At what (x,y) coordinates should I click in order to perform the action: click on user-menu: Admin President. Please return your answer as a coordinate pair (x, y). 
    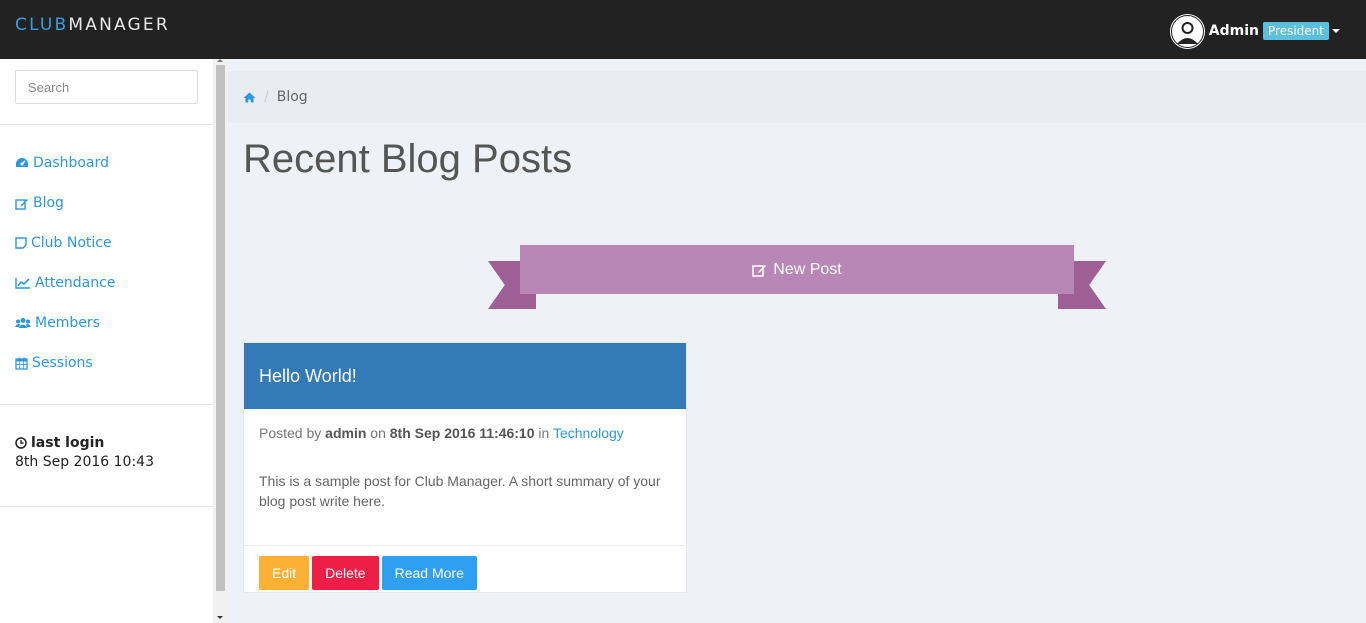
    Looking at the image, I should click on (1254, 31).